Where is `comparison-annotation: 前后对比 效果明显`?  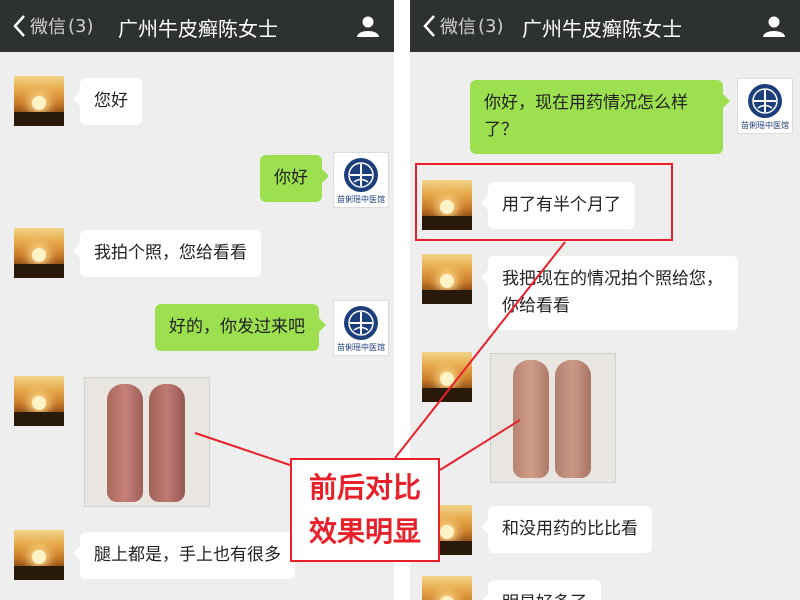 comparison-annotation: 前后对比 效果明显 is located at coordinates (365, 510).